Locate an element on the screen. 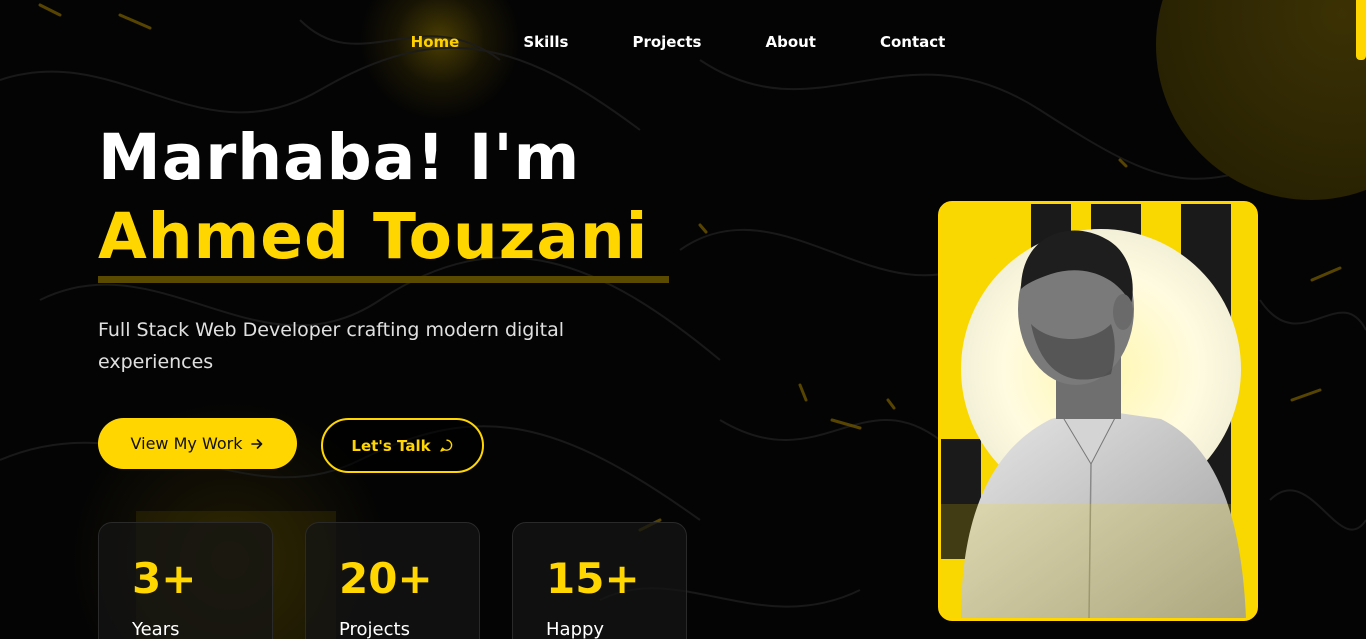  stat-value: 15+ is located at coordinates (593, 578).